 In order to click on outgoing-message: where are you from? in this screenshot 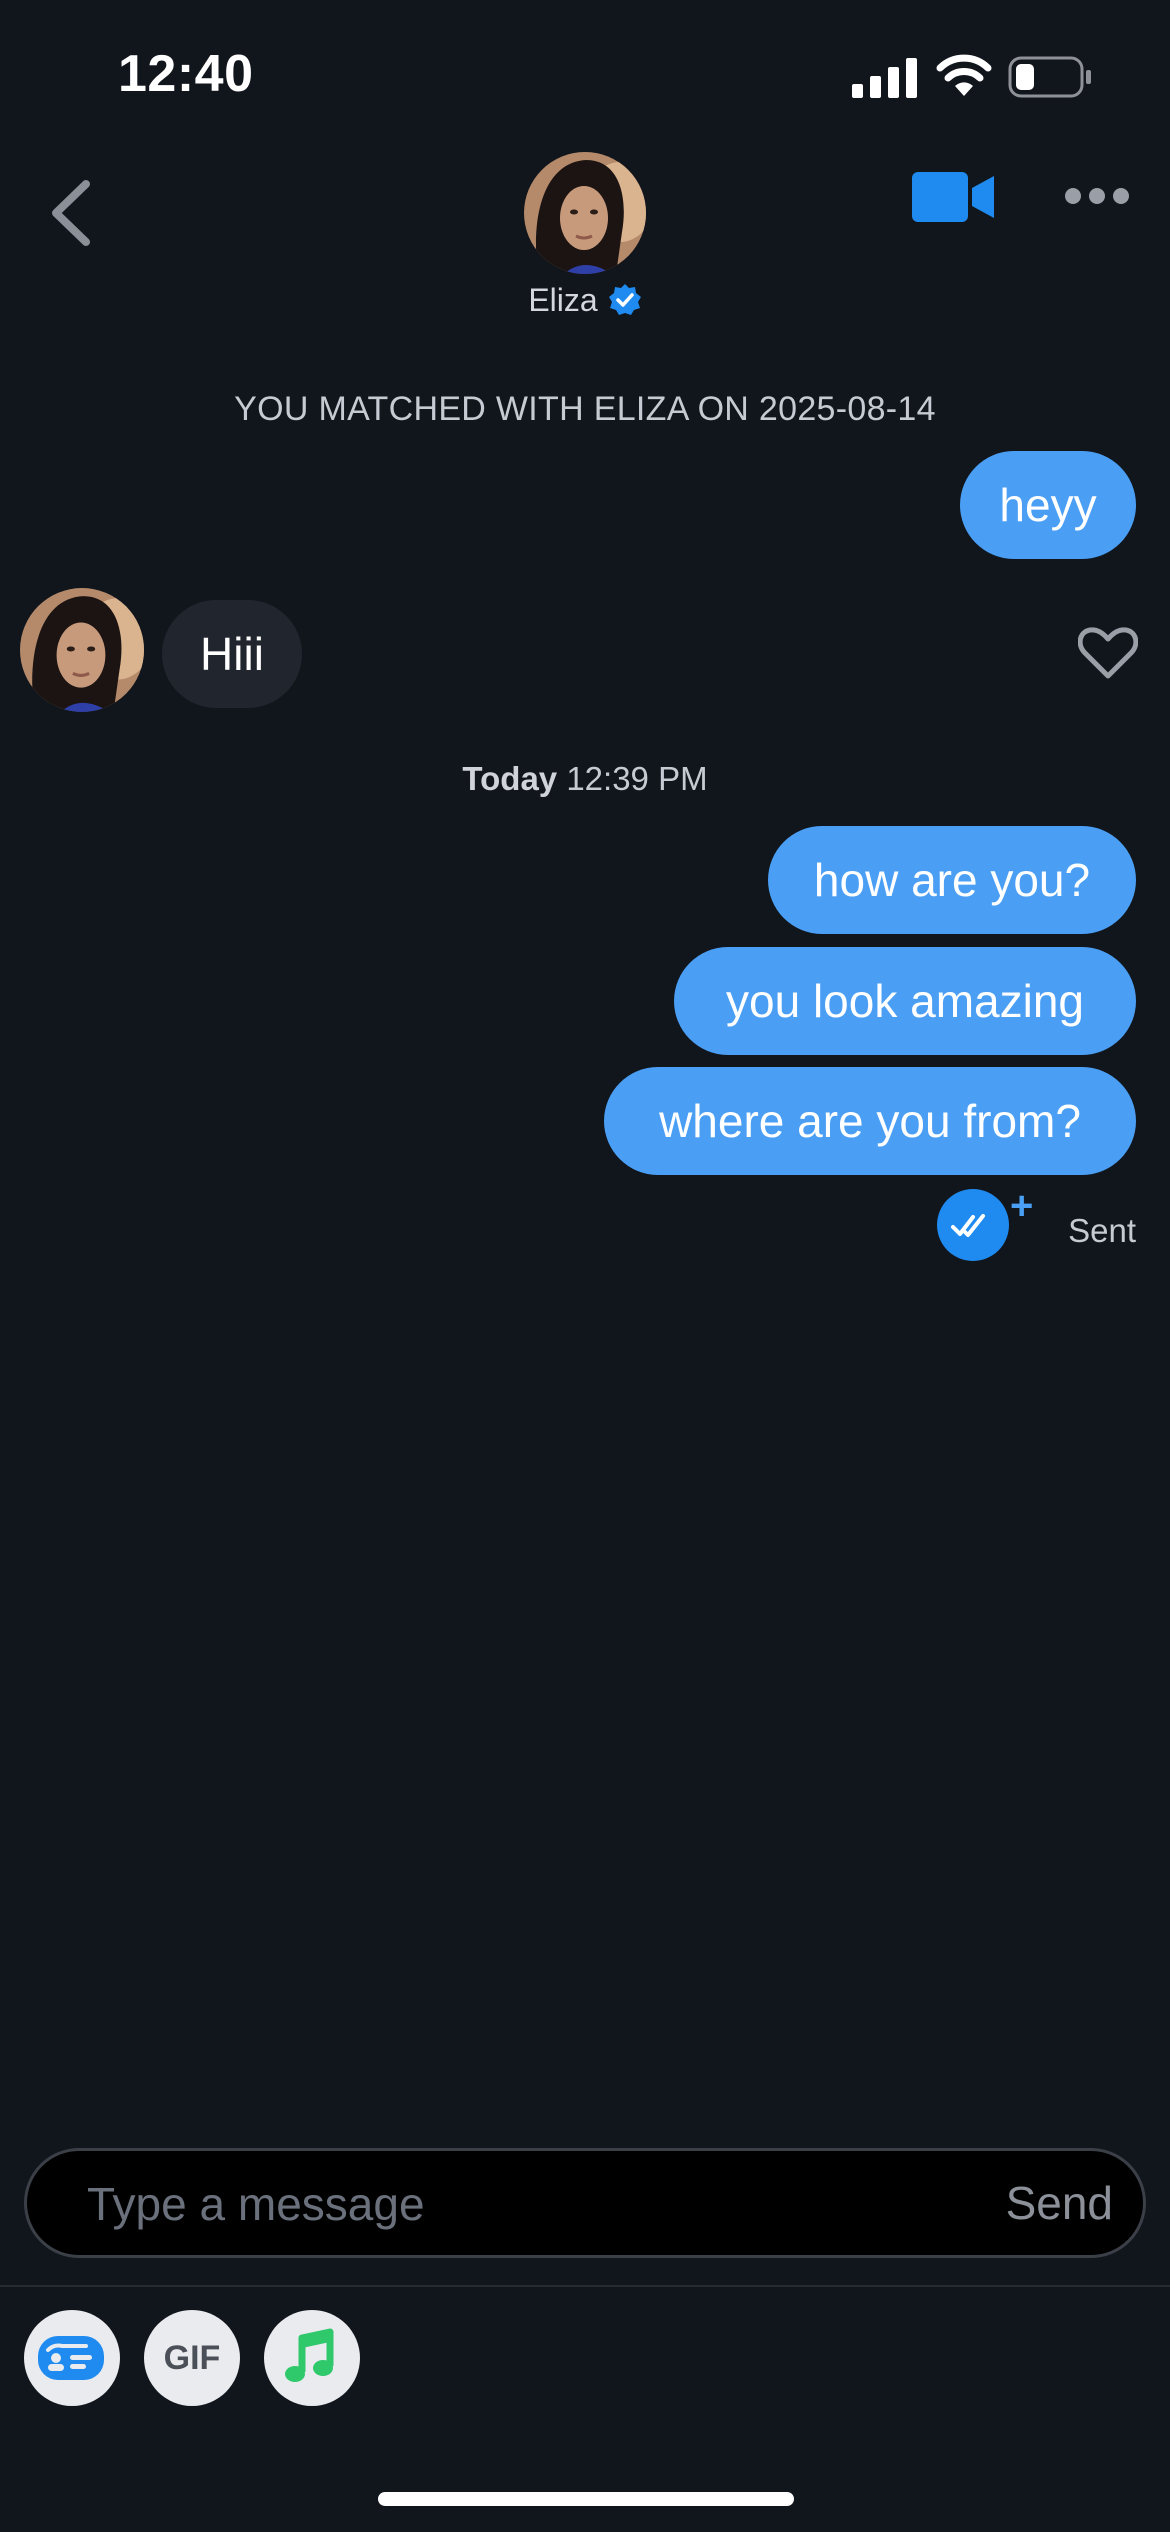, I will do `click(870, 1121)`.